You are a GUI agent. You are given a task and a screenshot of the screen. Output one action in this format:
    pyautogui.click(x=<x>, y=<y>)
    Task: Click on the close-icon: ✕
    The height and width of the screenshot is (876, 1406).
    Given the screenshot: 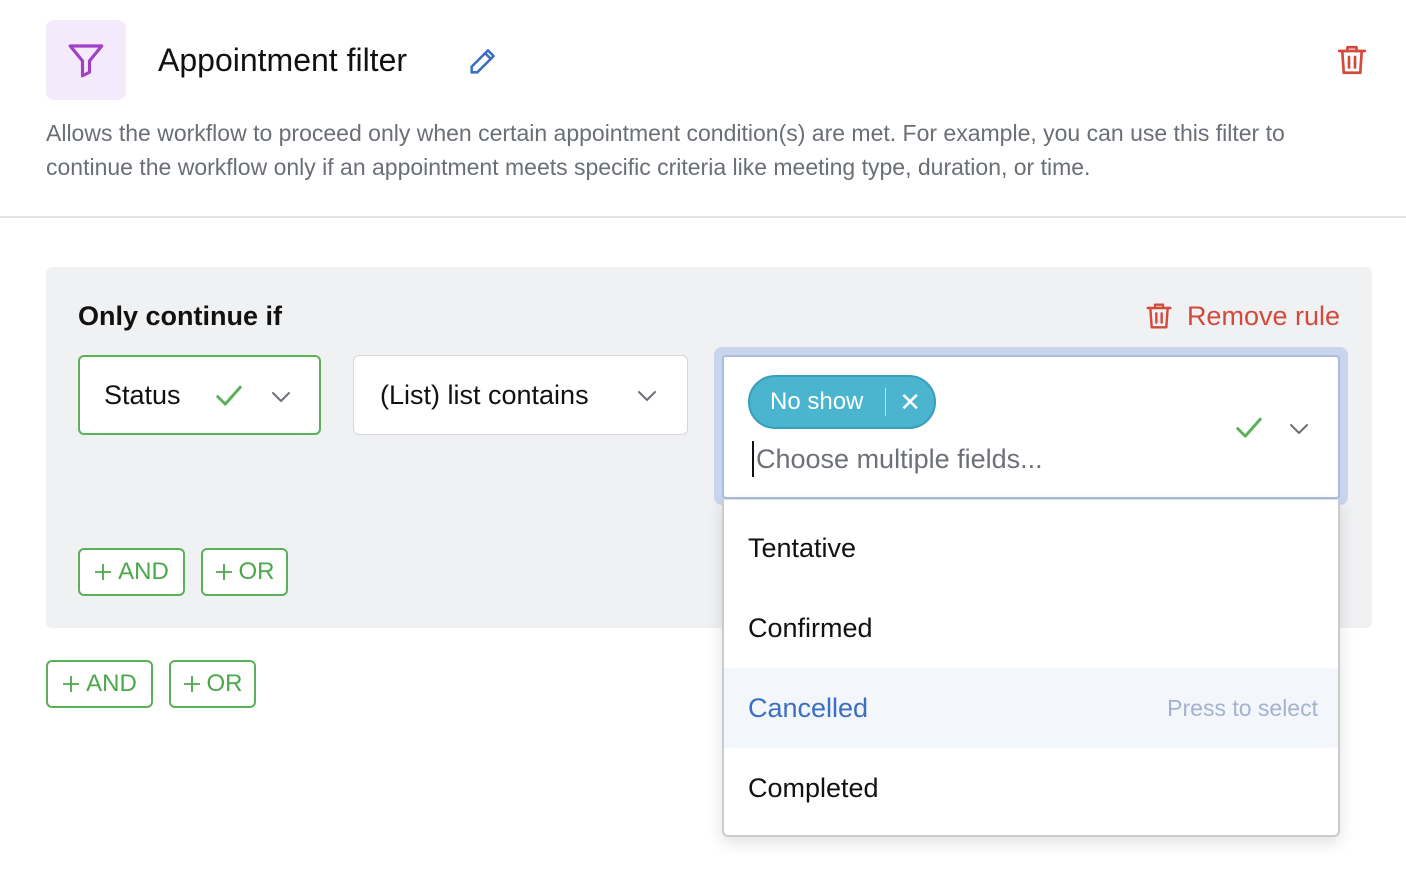 What is the action you would take?
    pyautogui.click(x=910, y=402)
    